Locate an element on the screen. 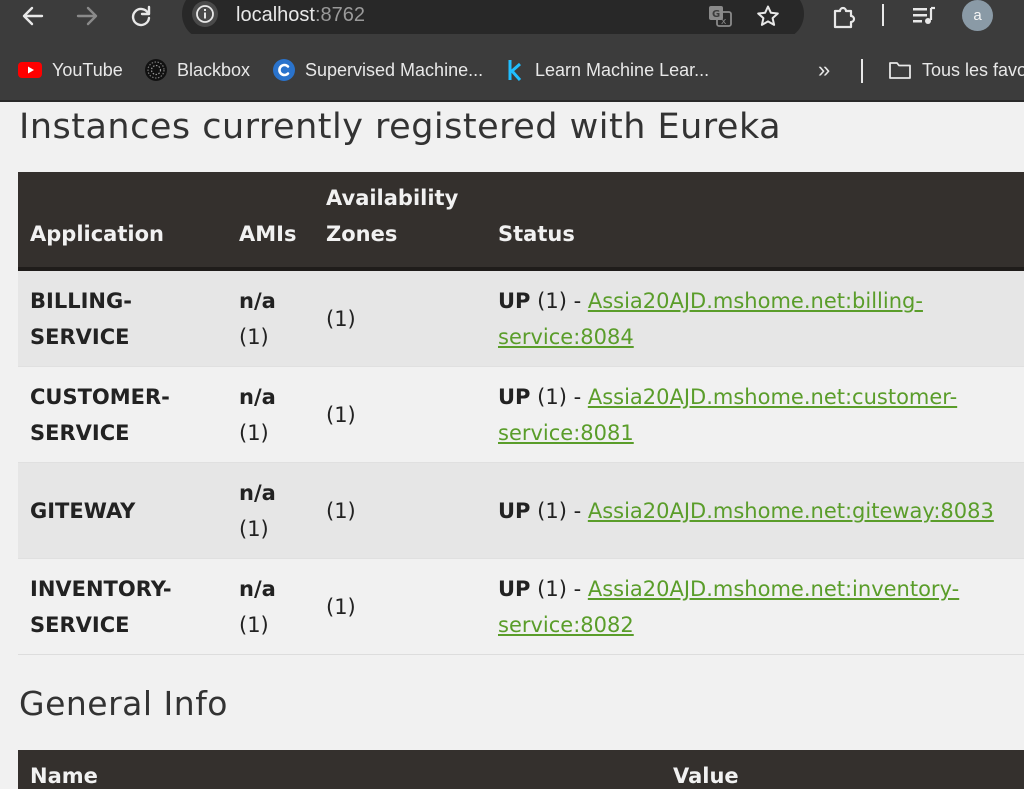  header-amis: AMIs is located at coordinates (270, 221).